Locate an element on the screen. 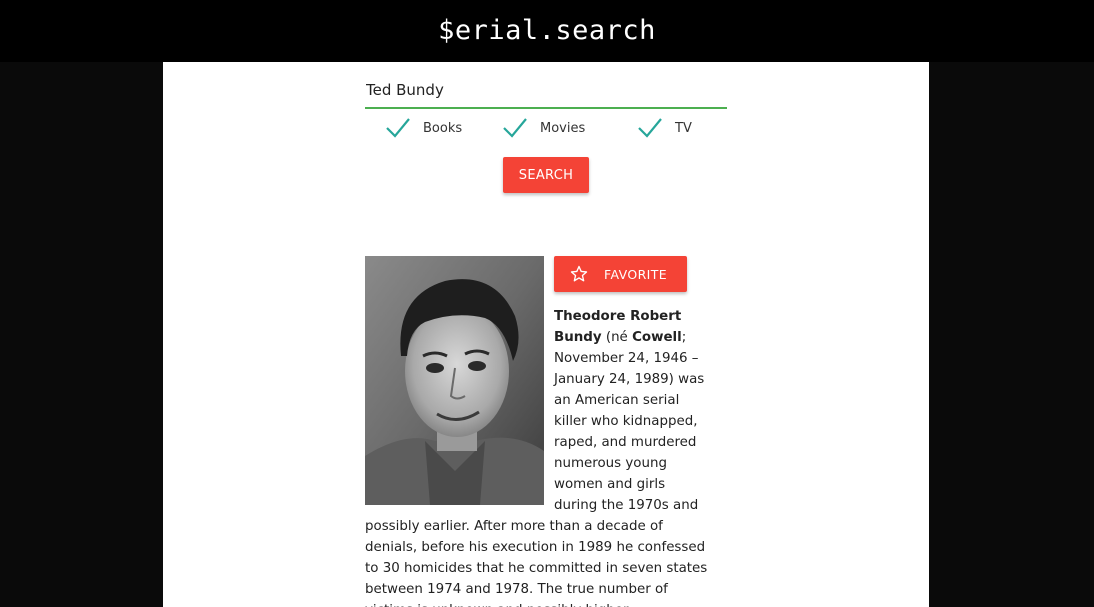 This screenshot has height=607, width=1094. filter-label: TV is located at coordinates (683, 128).